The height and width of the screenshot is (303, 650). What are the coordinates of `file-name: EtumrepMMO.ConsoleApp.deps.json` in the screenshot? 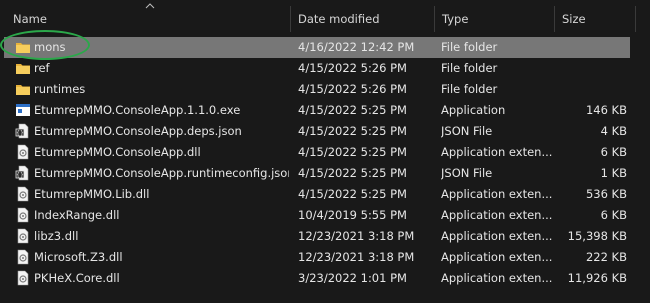 It's located at (138, 131).